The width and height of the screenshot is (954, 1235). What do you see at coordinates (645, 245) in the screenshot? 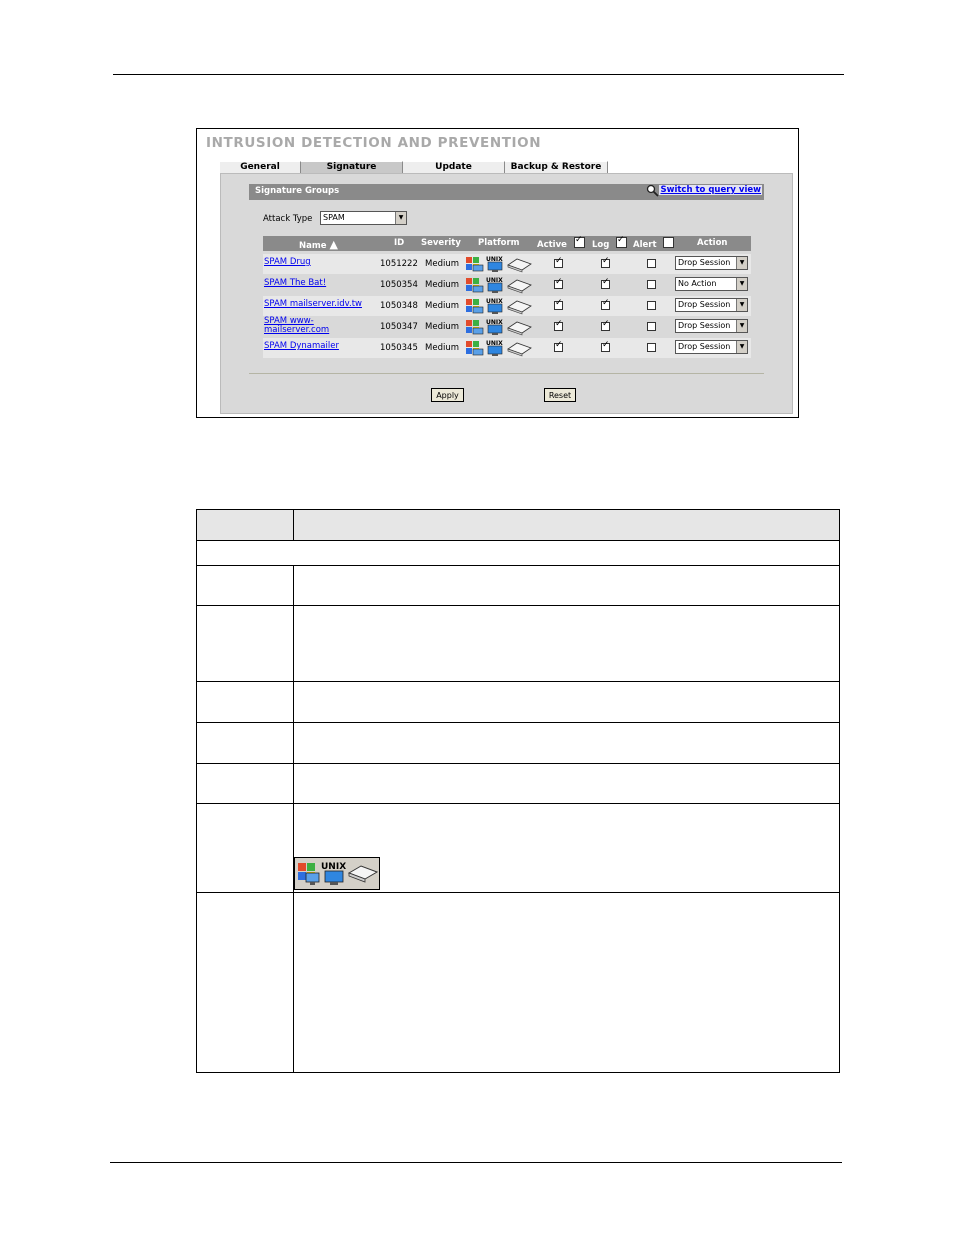
I see `col-alert: Alert` at bounding box center [645, 245].